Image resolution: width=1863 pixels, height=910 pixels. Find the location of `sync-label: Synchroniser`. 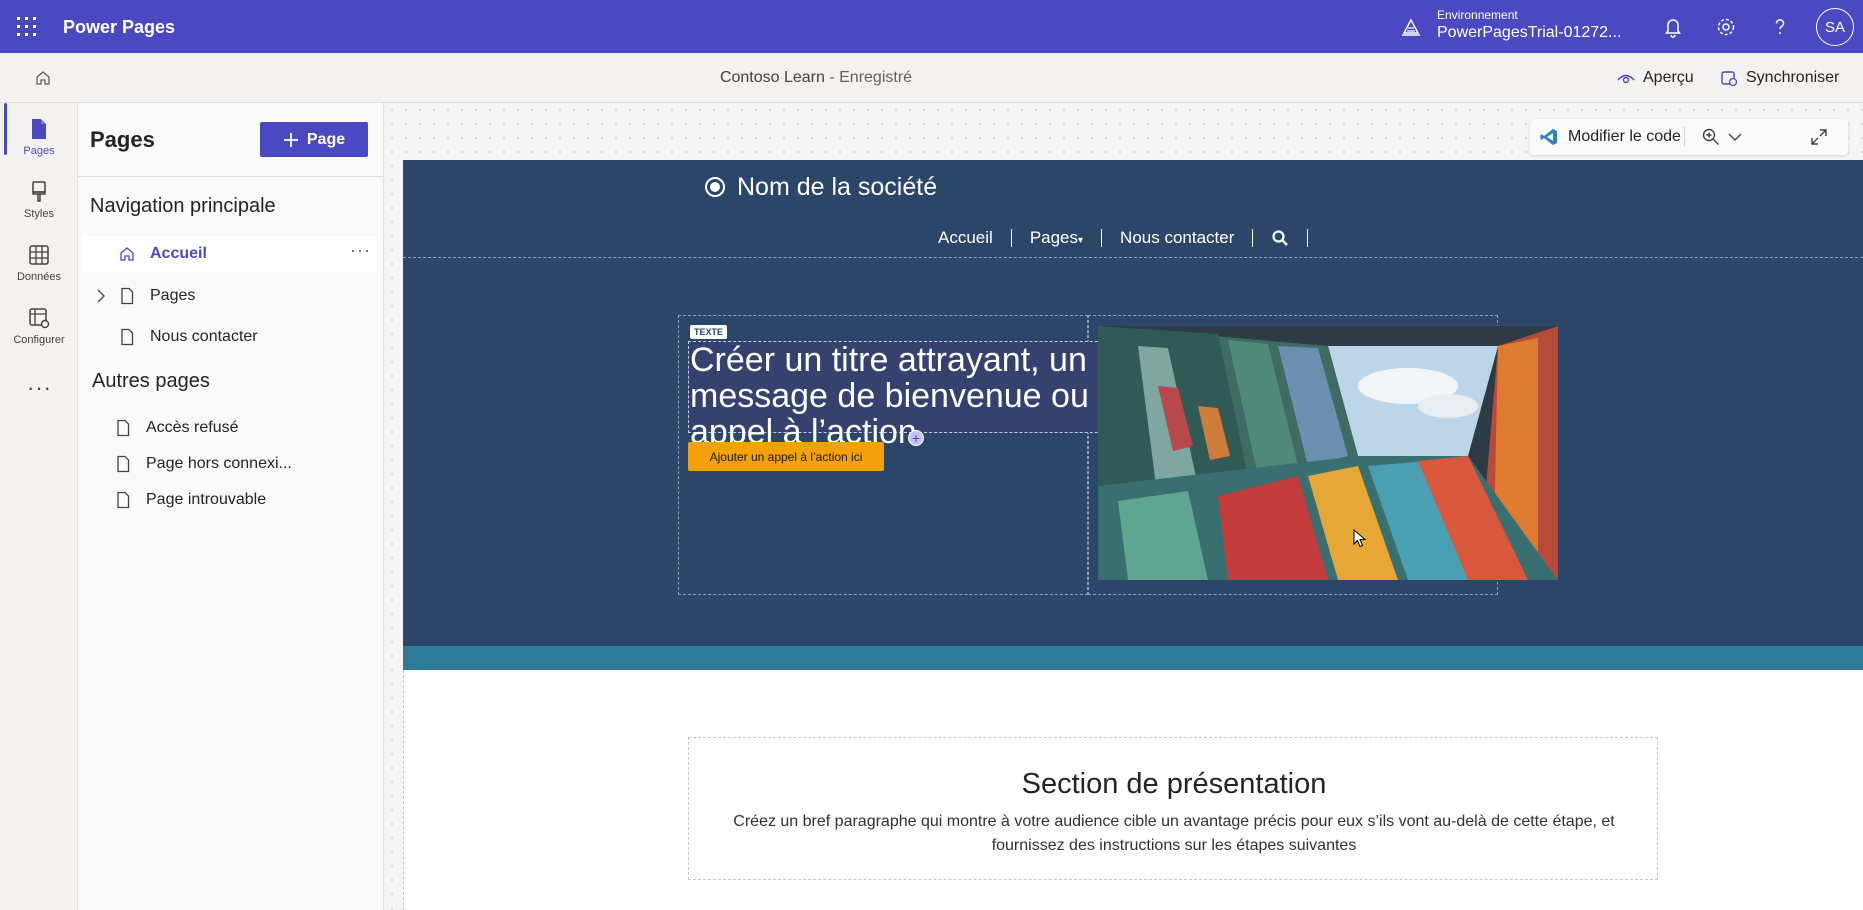

sync-label: Synchroniser is located at coordinates (1793, 77).